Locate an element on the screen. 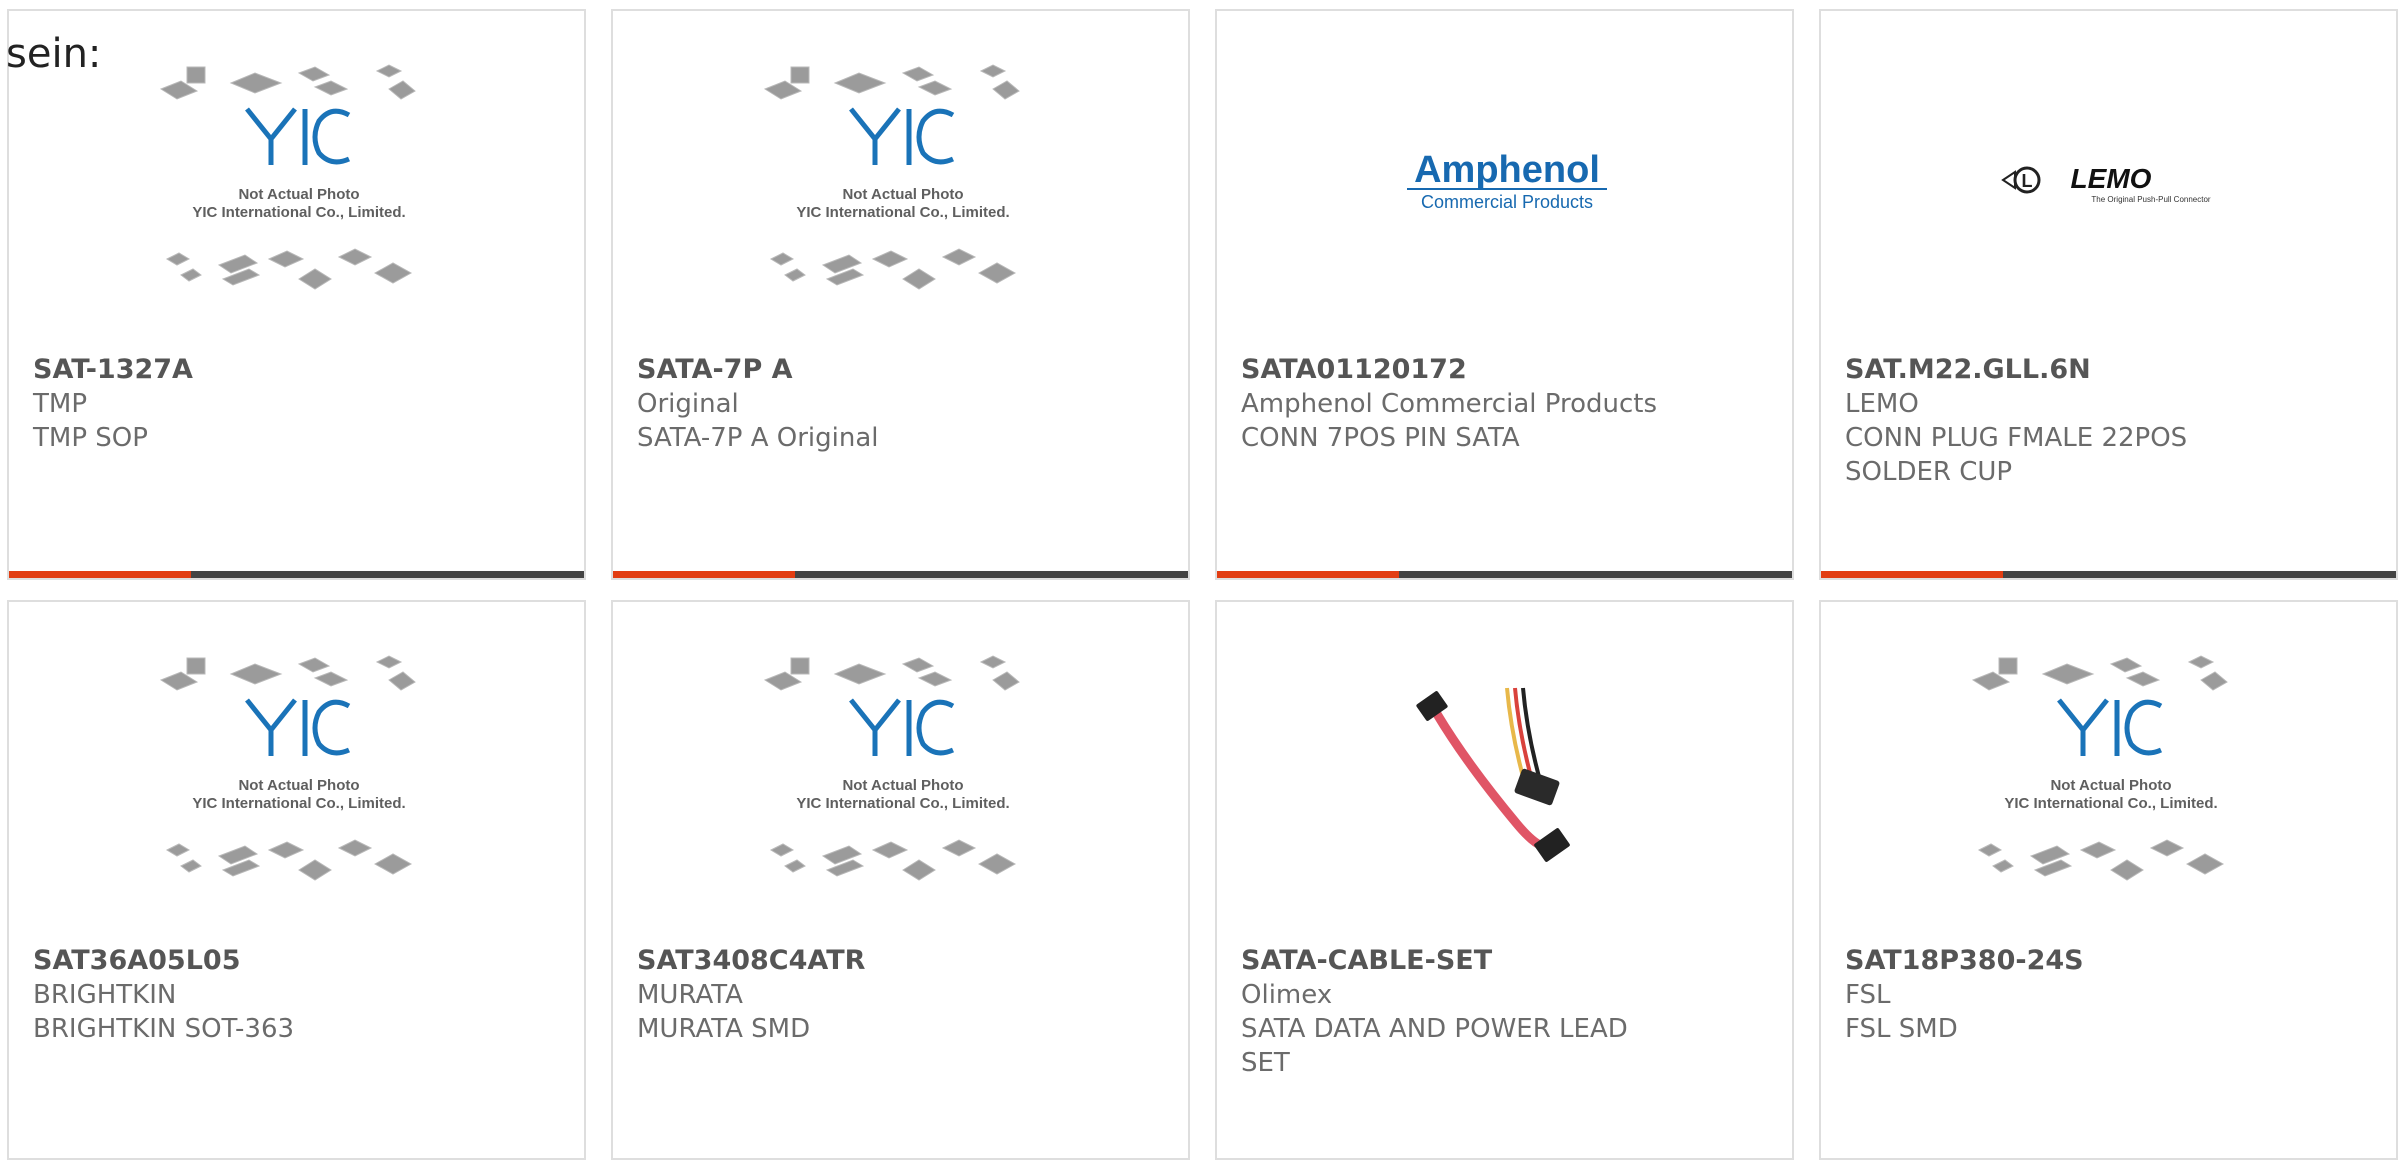 The image size is (2400, 1160). lemo-logo-icon: L LEMO The Original Push-Pull Connector is located at coordinates (2105, 183).